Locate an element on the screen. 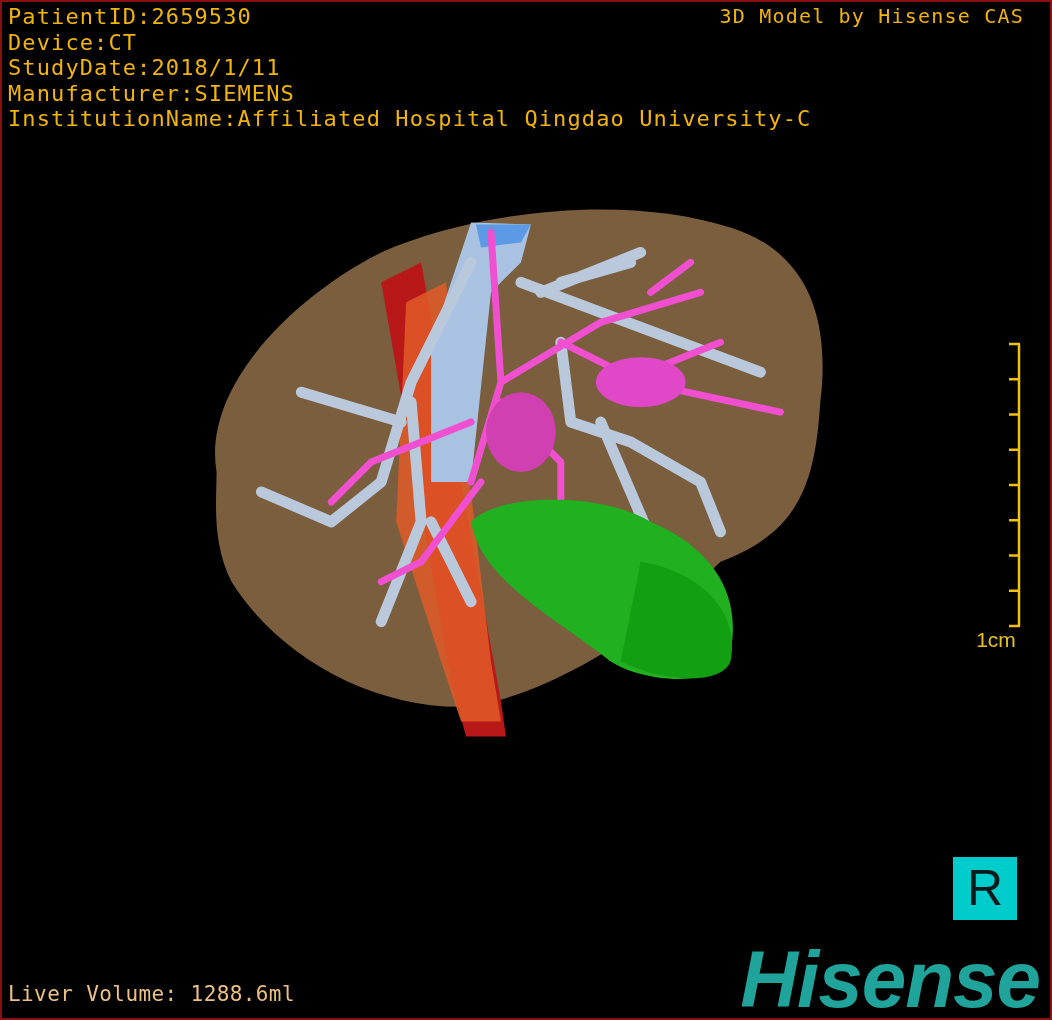 This screenshot has width=1052, height=1020. study-info-line: PatientID:2659530 is located at coordinates (130, 17).